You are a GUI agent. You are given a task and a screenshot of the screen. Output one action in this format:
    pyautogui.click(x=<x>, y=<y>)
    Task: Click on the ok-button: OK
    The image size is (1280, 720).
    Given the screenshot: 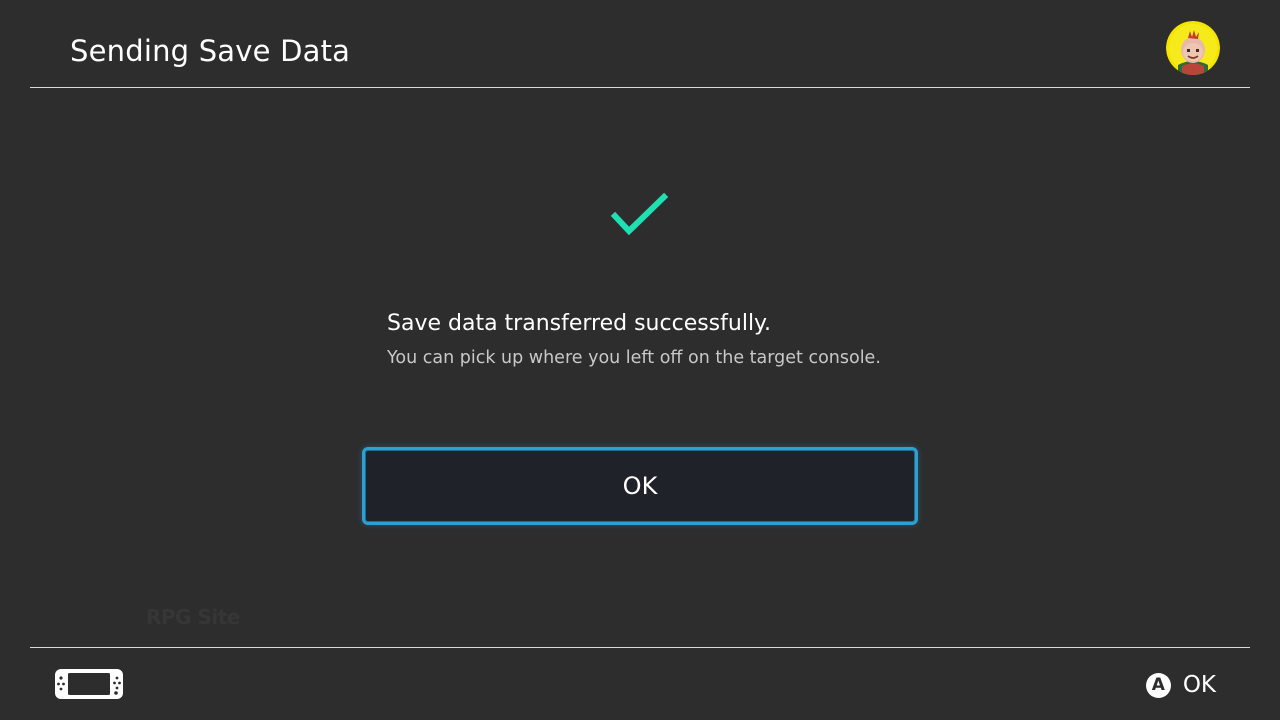 What is the action you would take?
    pyautogui.click(x=640, y=486)
    